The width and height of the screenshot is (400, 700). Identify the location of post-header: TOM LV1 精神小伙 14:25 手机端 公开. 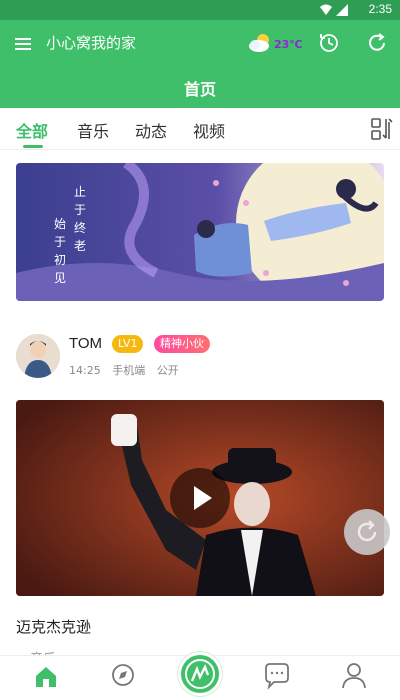
(200, 357).